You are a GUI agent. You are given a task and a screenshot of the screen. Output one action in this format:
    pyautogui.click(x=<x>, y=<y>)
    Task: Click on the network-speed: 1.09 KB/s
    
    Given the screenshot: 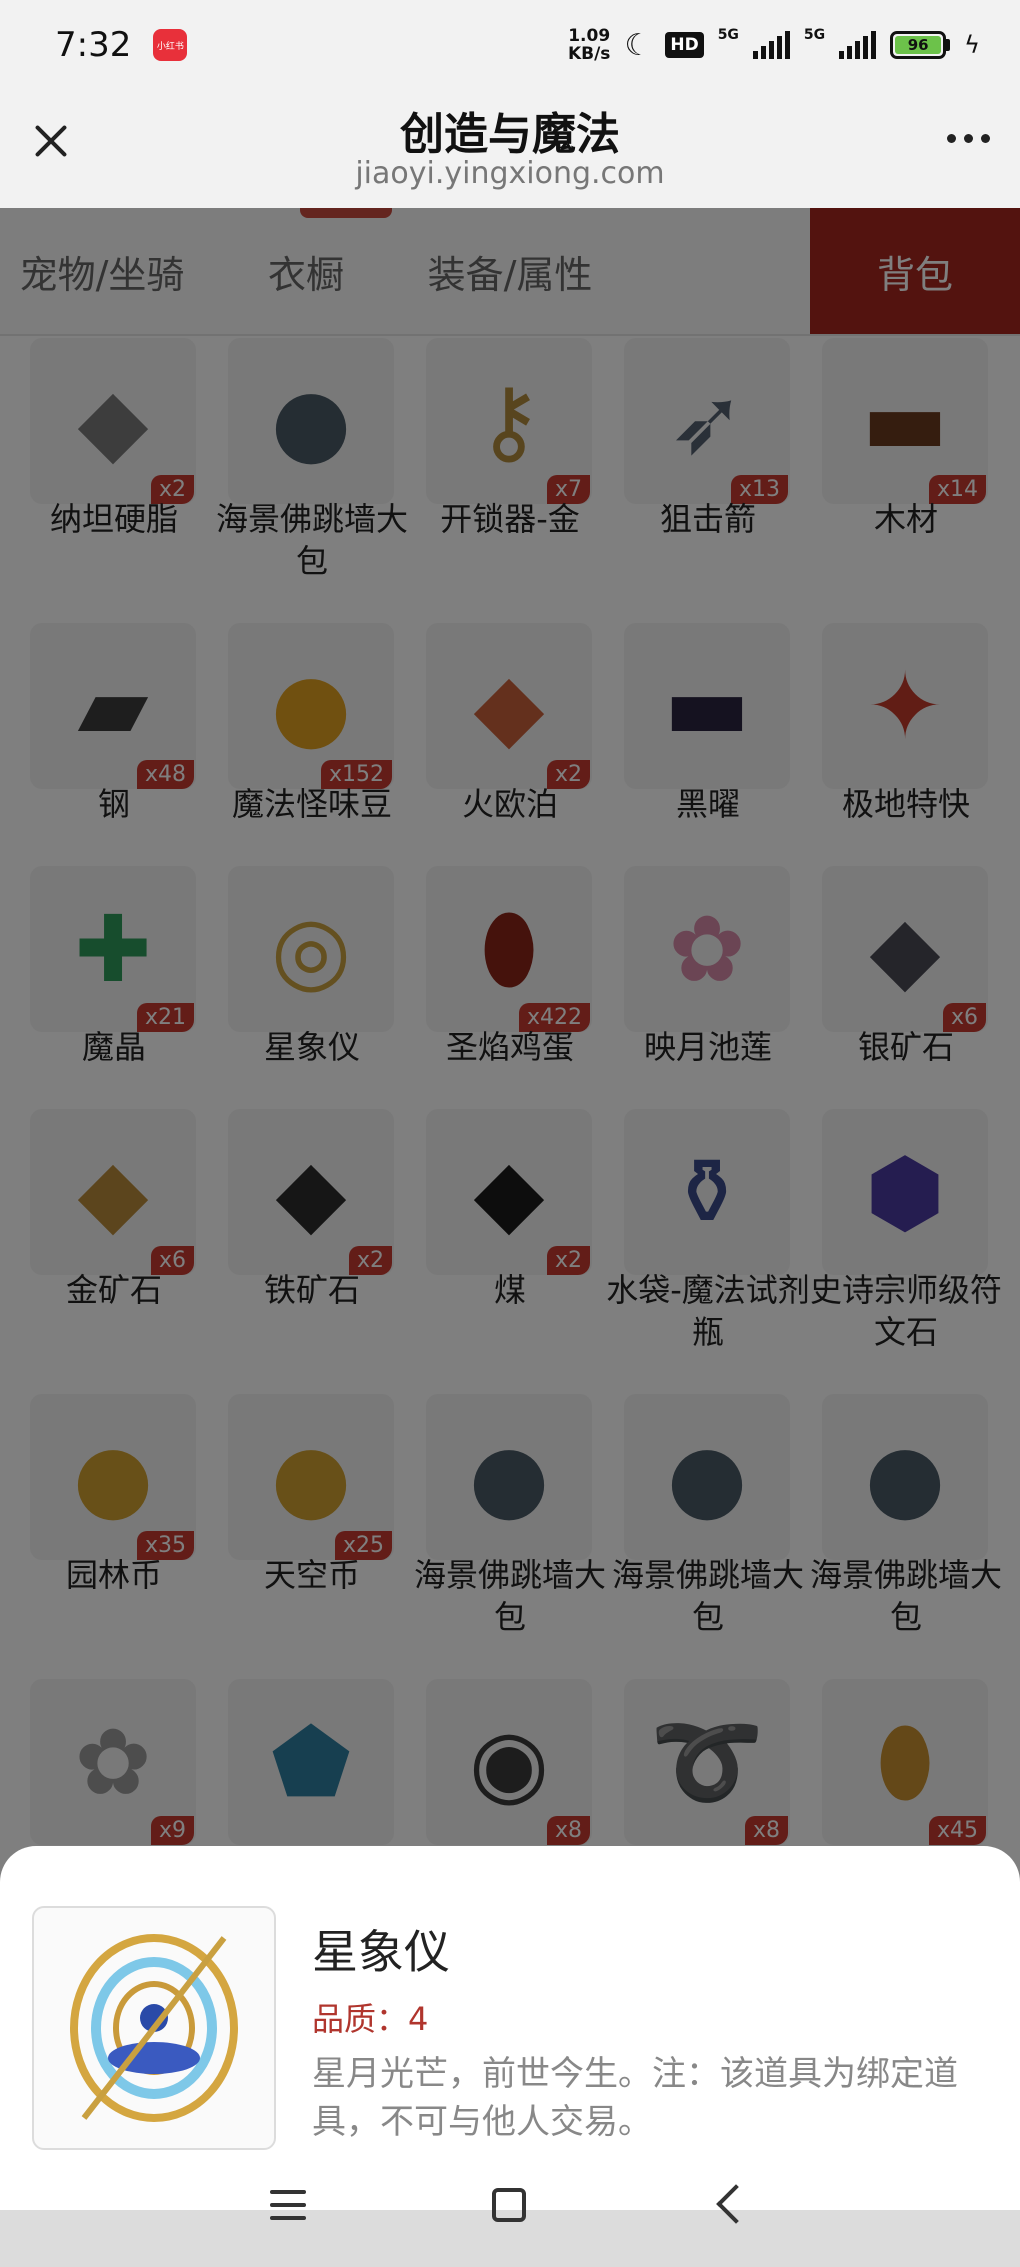 What is the action you would take?
    pyautogui.click(x=589, y=45)
    